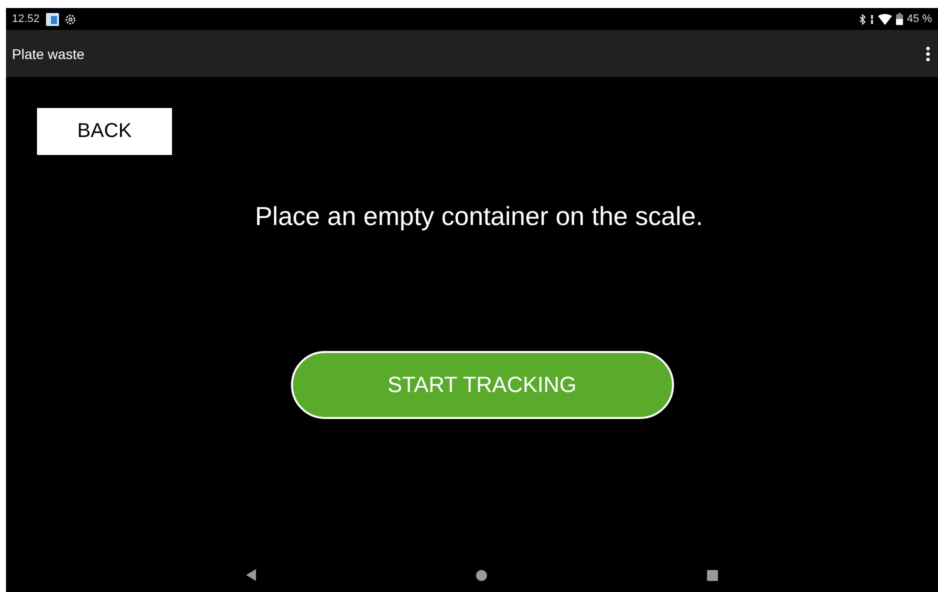 This screenshot has width=938, height=592. What do you see at coordinates (479, 216) in the screenshot?
I see `instruction-text: Place an empty container on the scale.` at bounding box center [479, 216].